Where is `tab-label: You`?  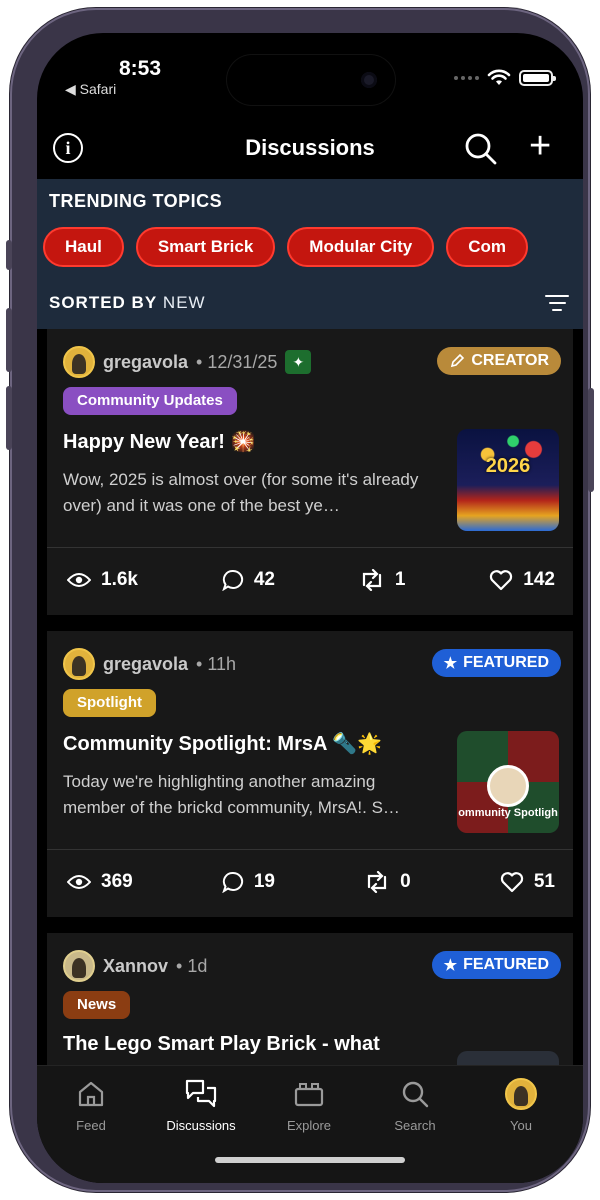 tab-label: You is located at coordinates (521, 1125).